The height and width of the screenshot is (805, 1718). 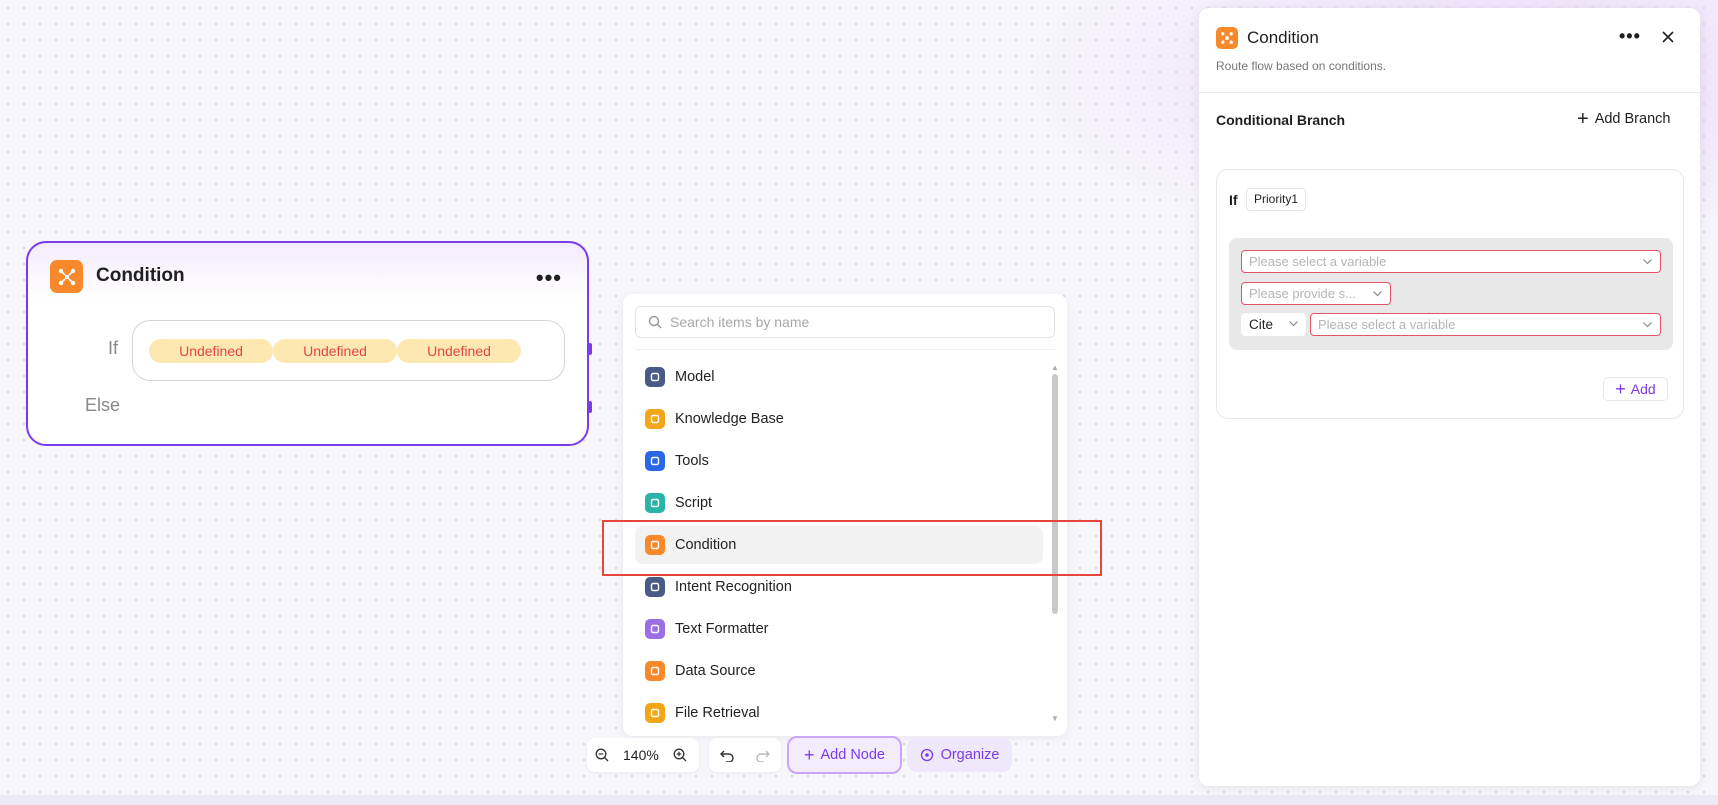 I want to click on panel-title: Condition, so click(x=1283, y=37).